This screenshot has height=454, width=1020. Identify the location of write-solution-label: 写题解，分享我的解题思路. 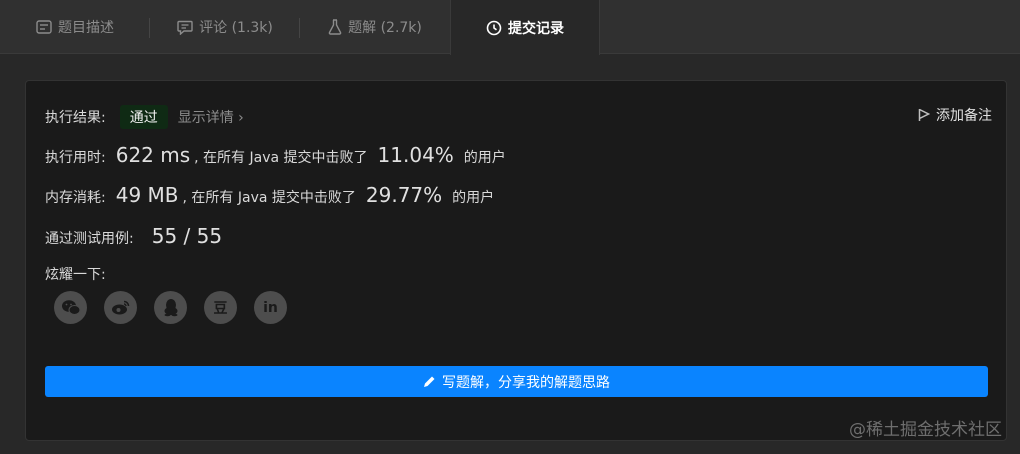
(526, 382).